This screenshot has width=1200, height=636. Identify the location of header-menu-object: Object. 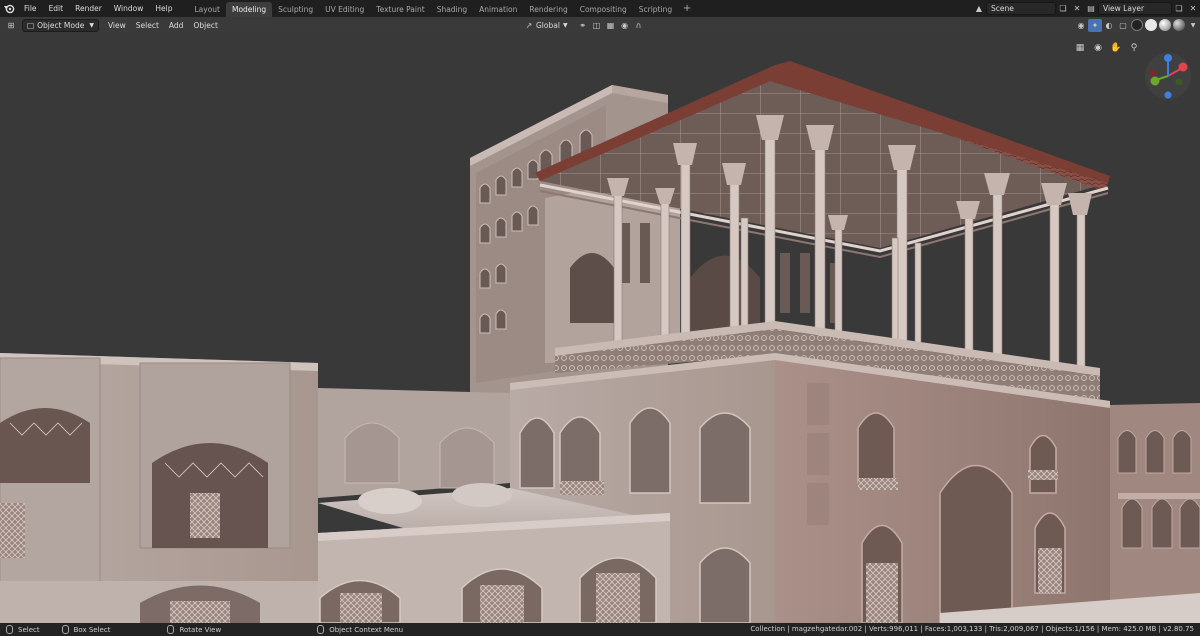
(205, 25).